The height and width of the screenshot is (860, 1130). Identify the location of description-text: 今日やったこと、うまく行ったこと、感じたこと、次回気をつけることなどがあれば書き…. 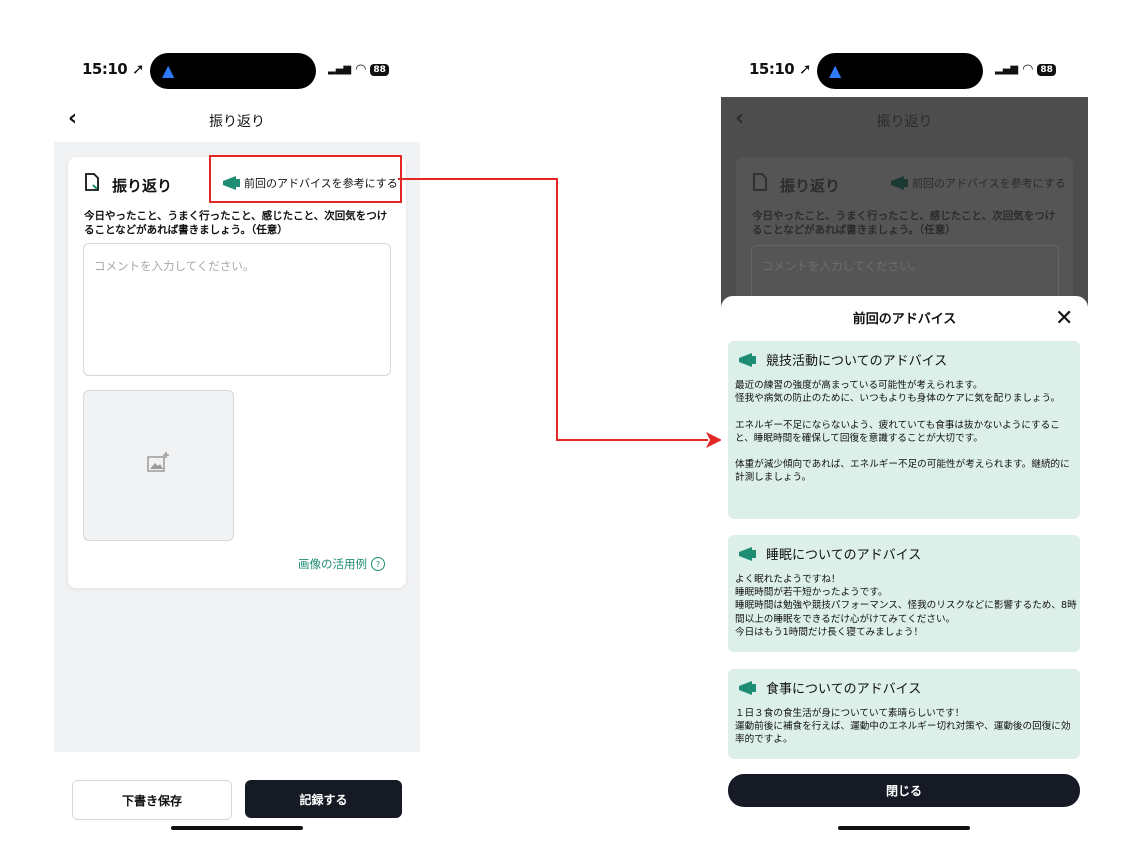
(236, 223).